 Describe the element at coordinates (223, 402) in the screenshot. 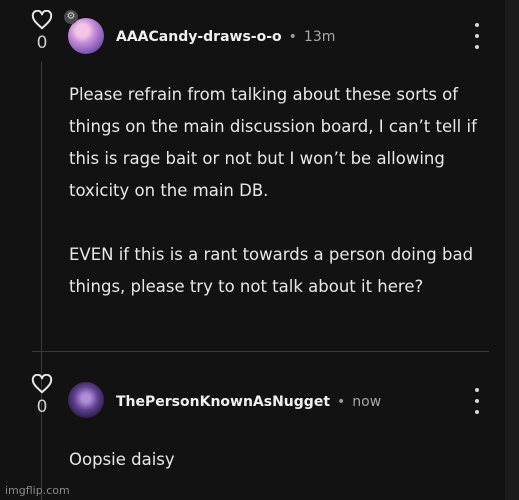

I see `username: ThePersonKnownAsNugget` at that location.